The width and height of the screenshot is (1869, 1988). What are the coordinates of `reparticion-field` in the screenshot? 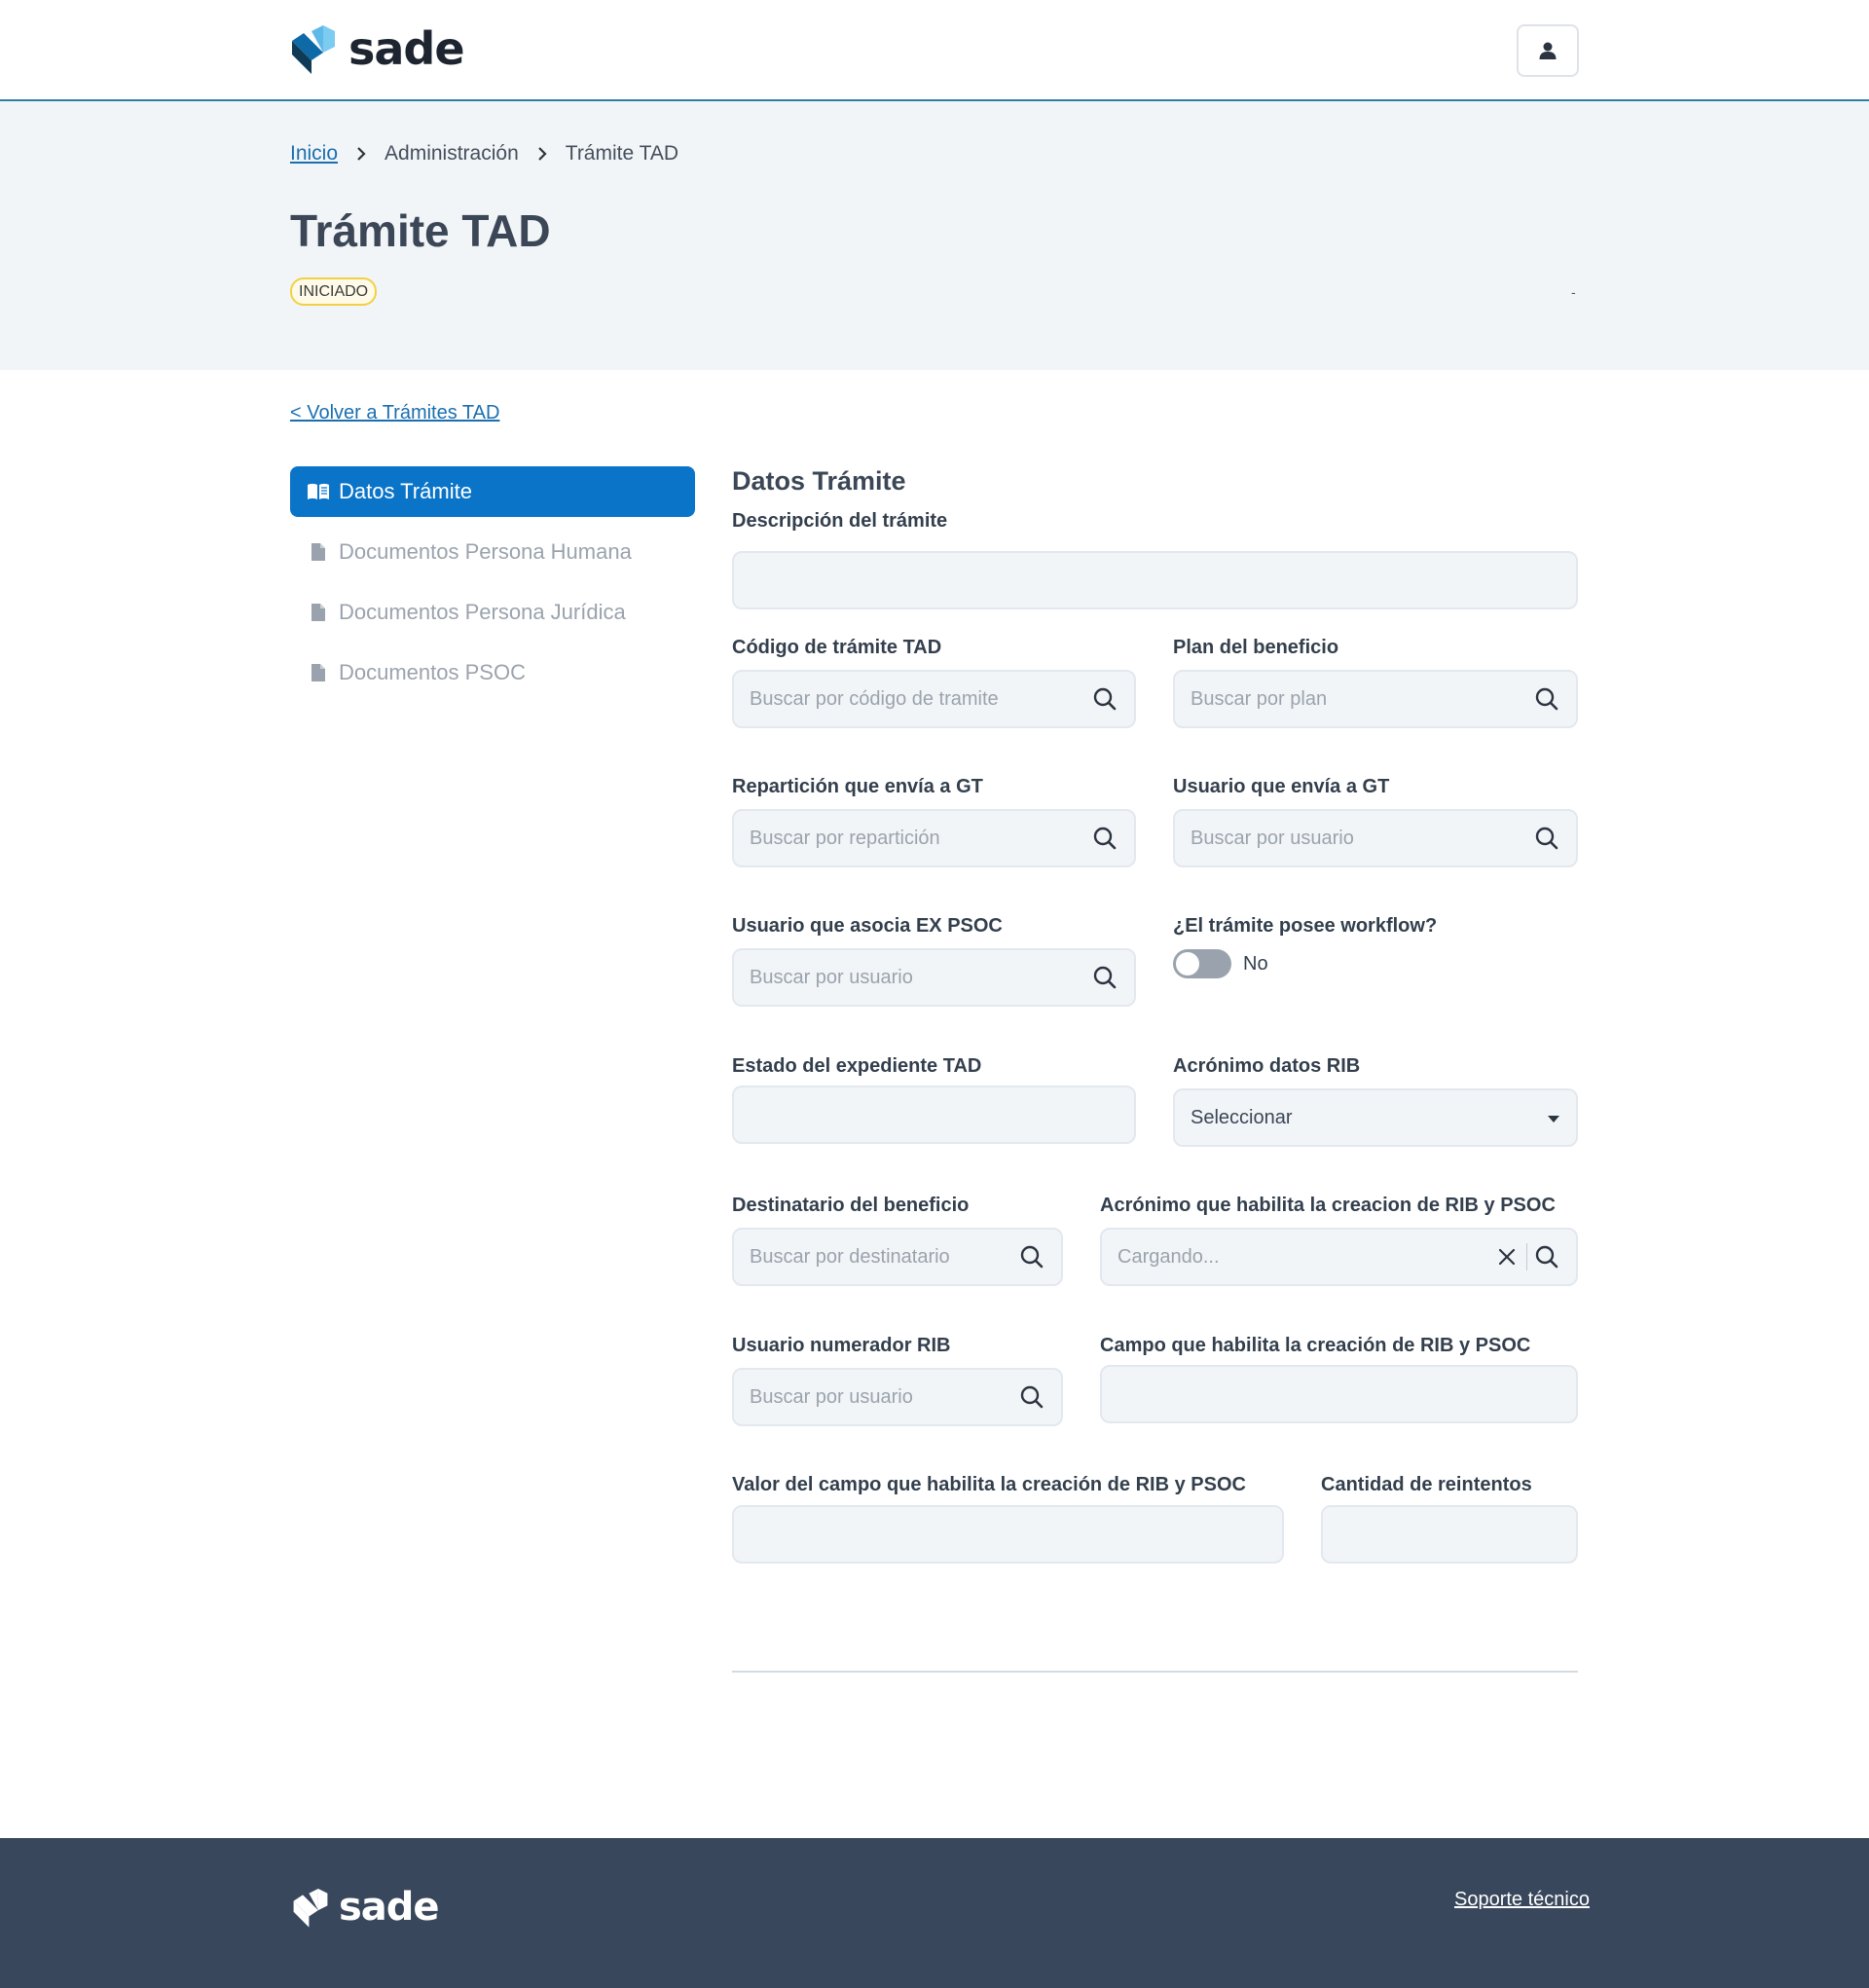 It's located at (934, 838).